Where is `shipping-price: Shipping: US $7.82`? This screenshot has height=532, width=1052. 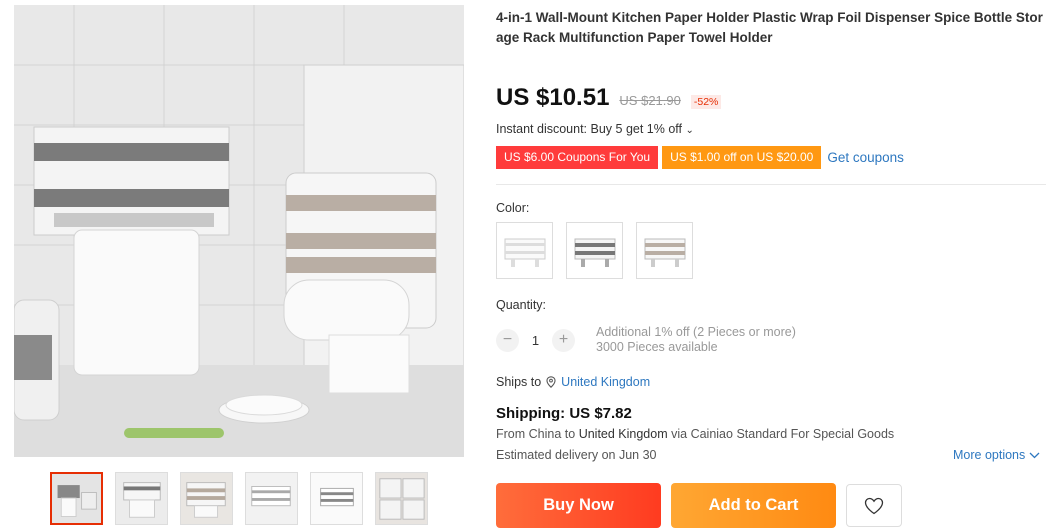
shipping-price: Shipping: US $7.82 is located at coordinates (564, 413).